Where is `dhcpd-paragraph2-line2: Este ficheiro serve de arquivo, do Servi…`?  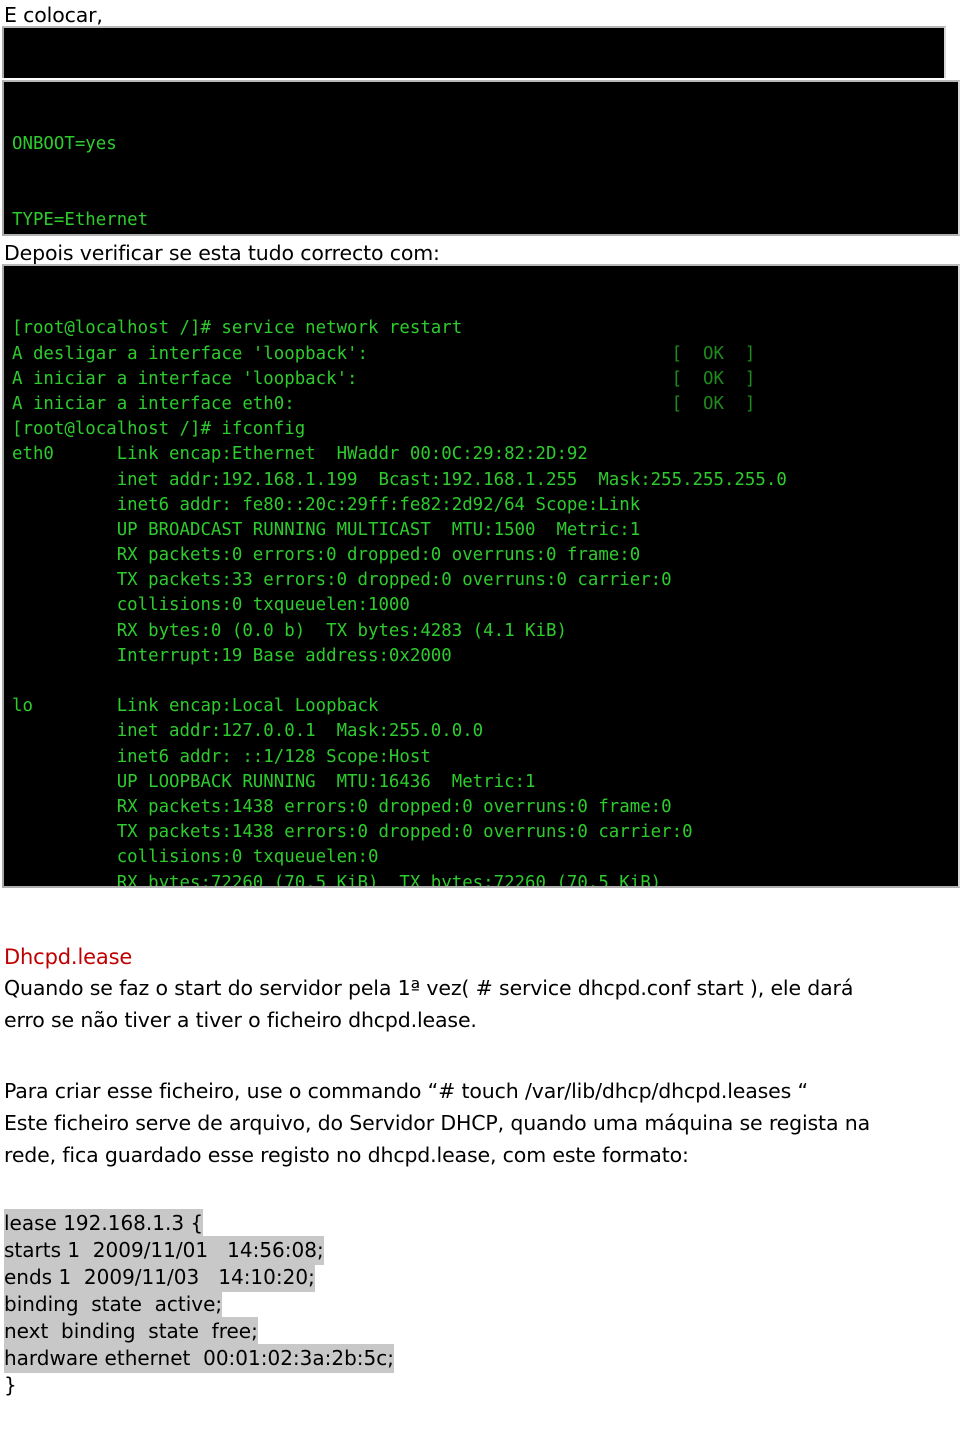
dhcpd-paragraph2-line2: Este ficheiro serve de arquivo, do Servi… is located at coordinates (437, 1123).